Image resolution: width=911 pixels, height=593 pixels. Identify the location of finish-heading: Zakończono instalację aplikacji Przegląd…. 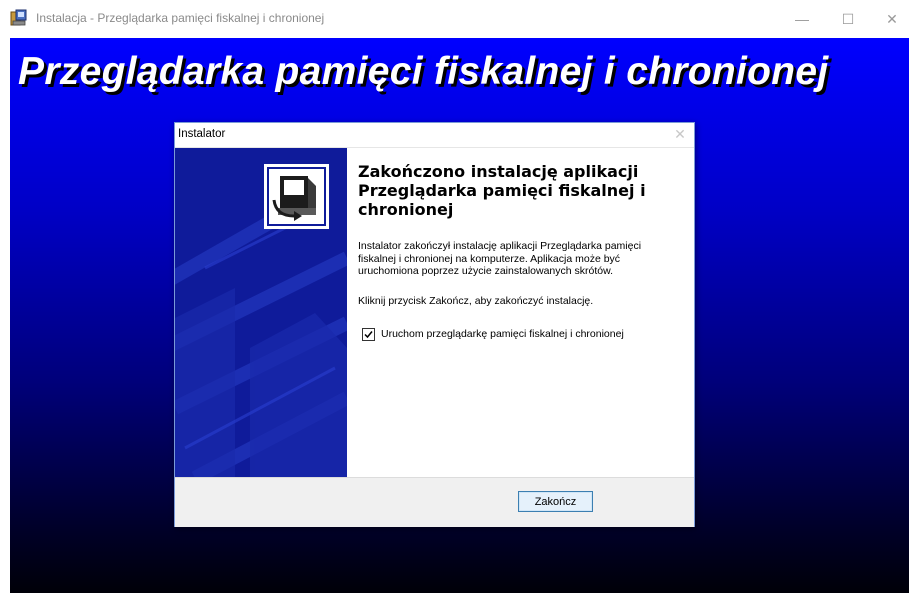
(502, 190).